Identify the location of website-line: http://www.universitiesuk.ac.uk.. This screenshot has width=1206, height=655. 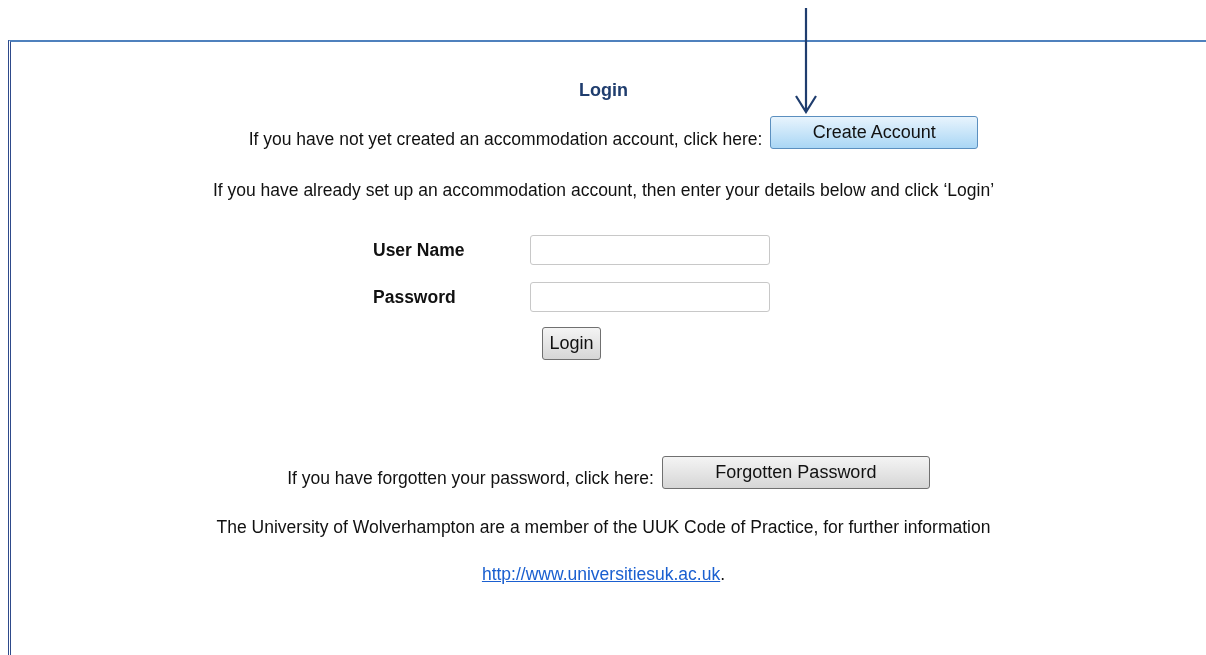
(603, 574).